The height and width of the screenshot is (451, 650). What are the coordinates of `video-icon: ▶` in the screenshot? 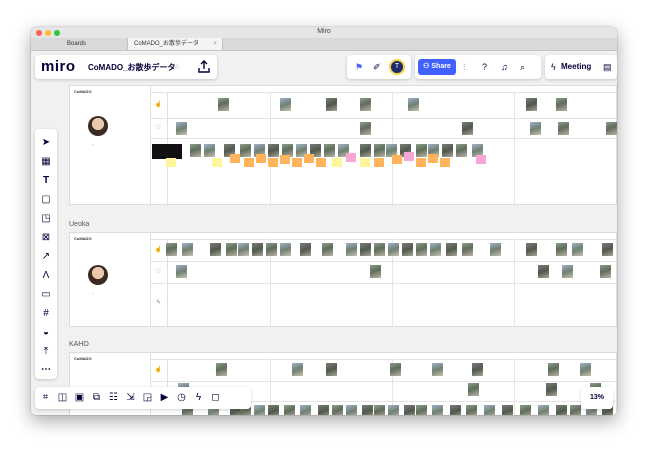 It's located at (164, 397).